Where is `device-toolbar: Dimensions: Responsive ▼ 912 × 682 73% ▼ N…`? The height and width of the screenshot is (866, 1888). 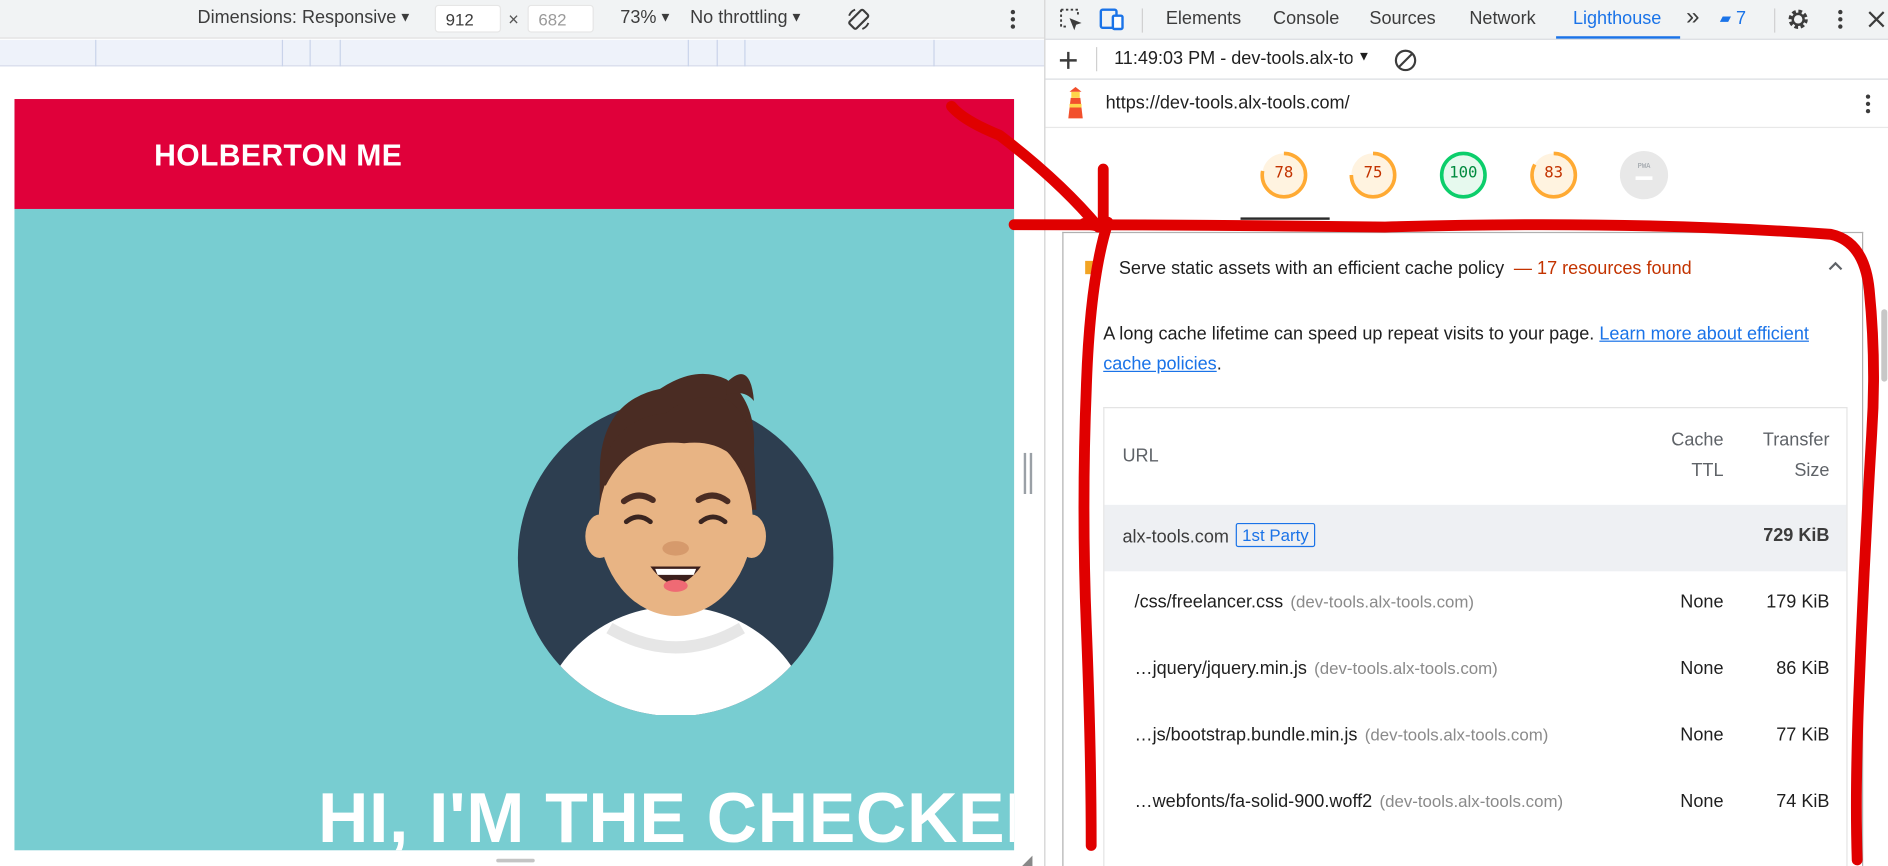 device-toolbar: Dimensions: Responsive ▼ 912 × 682 73% ▼ N… is located at coordinates (522, 19).